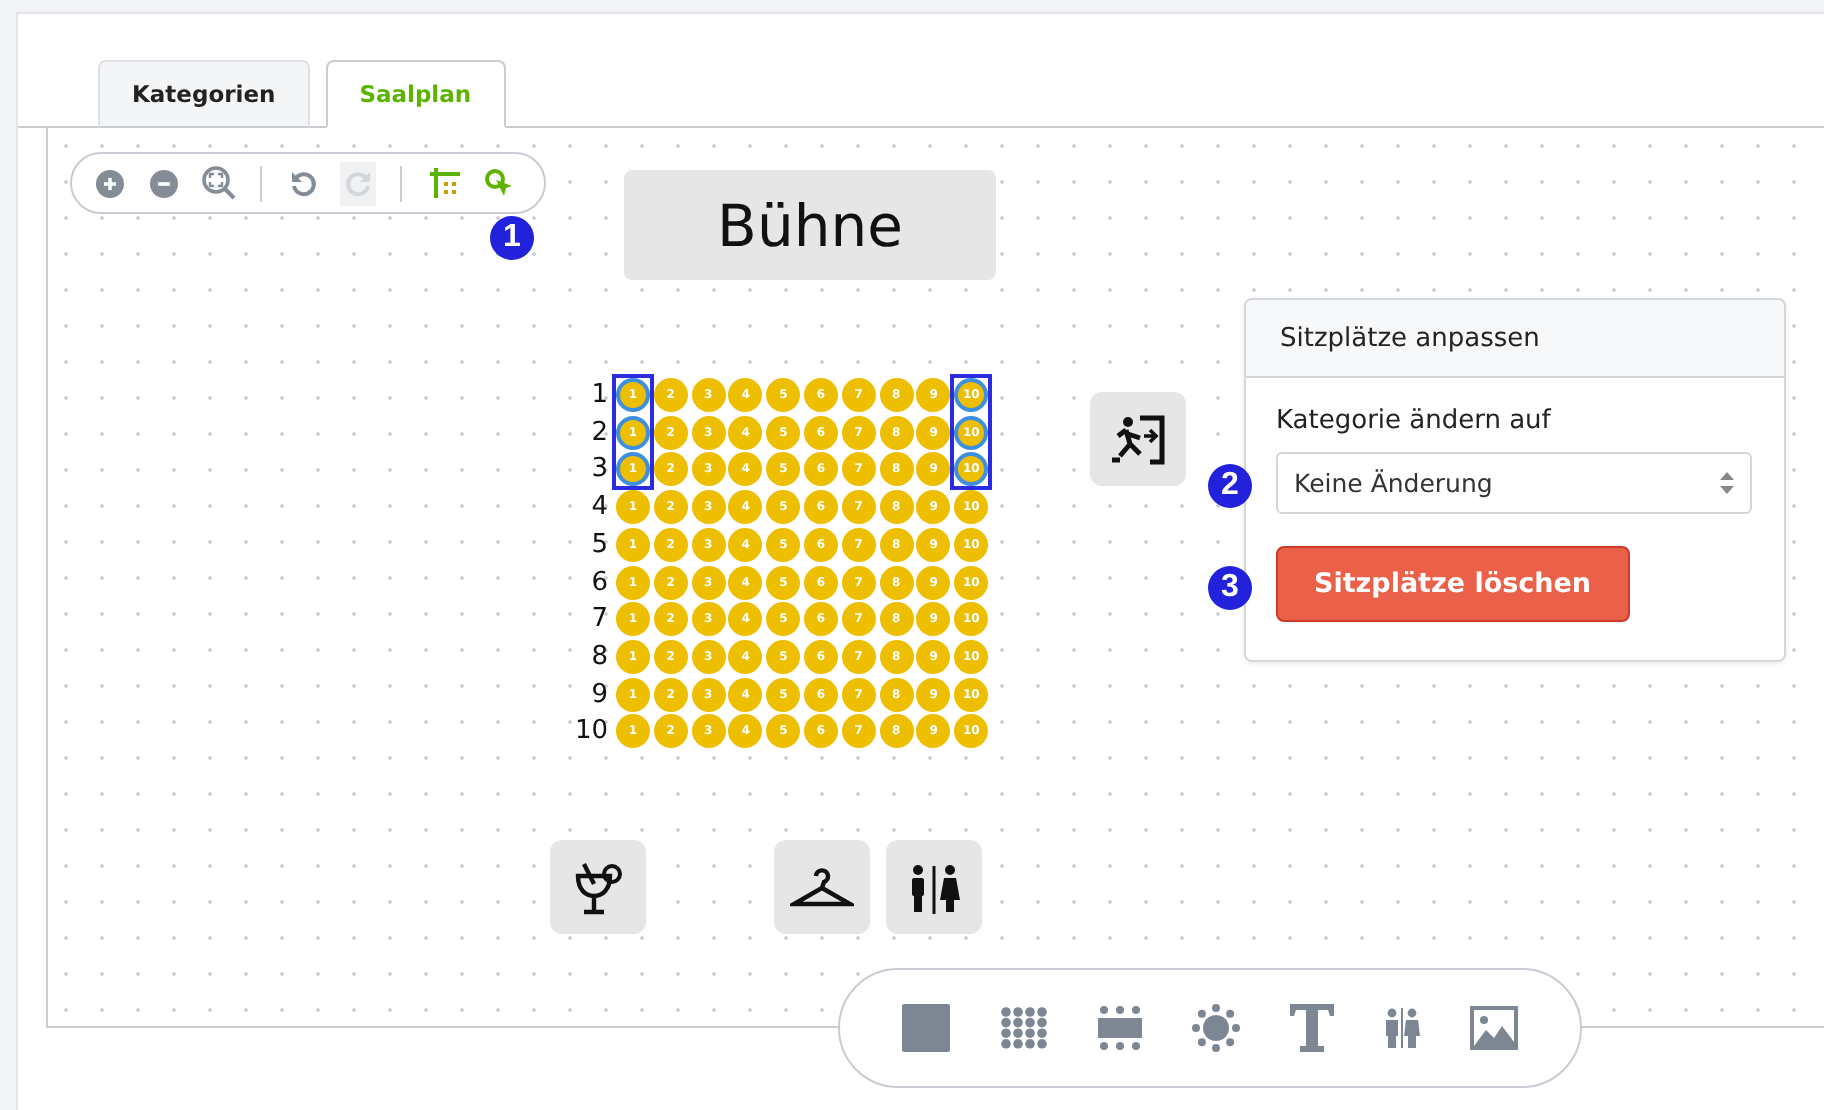 The width and height of the screenshot is (1824, 1110). What do you see at coordinates (810, 225) in the screenshot?
I see `stage-label: Bühne` at bounding box center [810, 225].